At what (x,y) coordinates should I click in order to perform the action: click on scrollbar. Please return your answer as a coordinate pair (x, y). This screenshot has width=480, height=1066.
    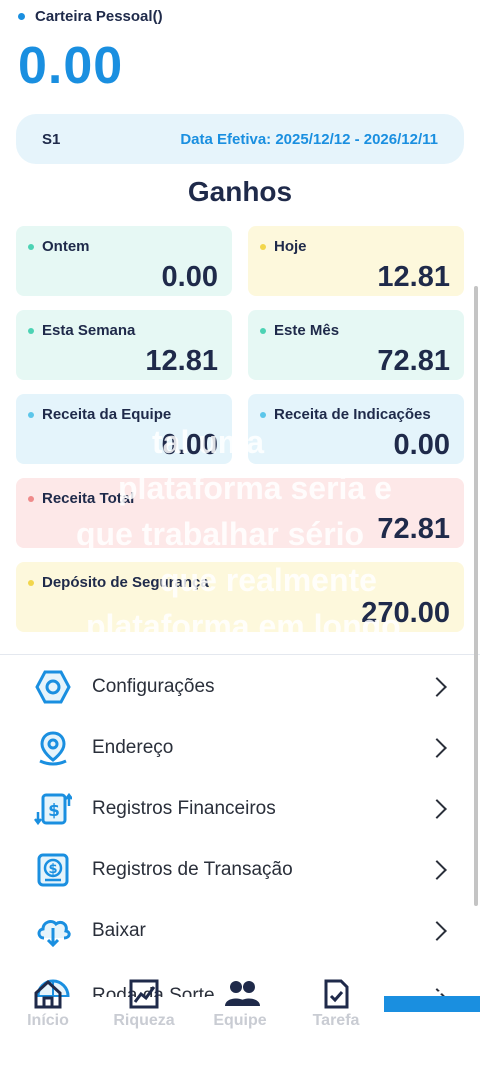
    Looking at the image, I should click on (476, 596).